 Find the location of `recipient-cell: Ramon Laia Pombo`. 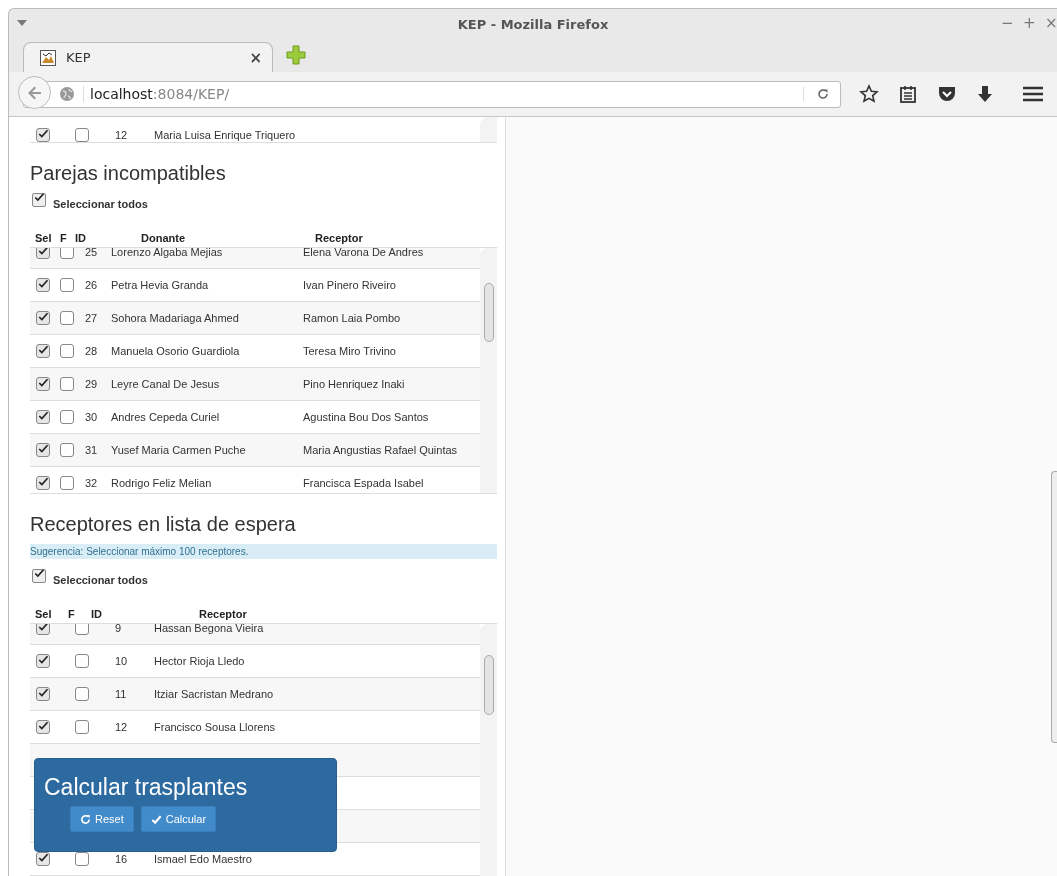

recipient-cell: Ramon Laia Pombo is located at coordinates (352, 318).